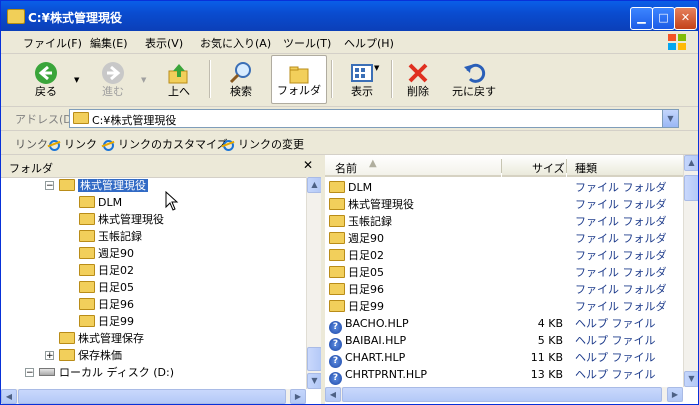 This screenshot has height=405, width=699. What do you see at coordinates (179, 91) in the screenshot?
I see `up-label: 上へ` at bounding box center [179, 91].